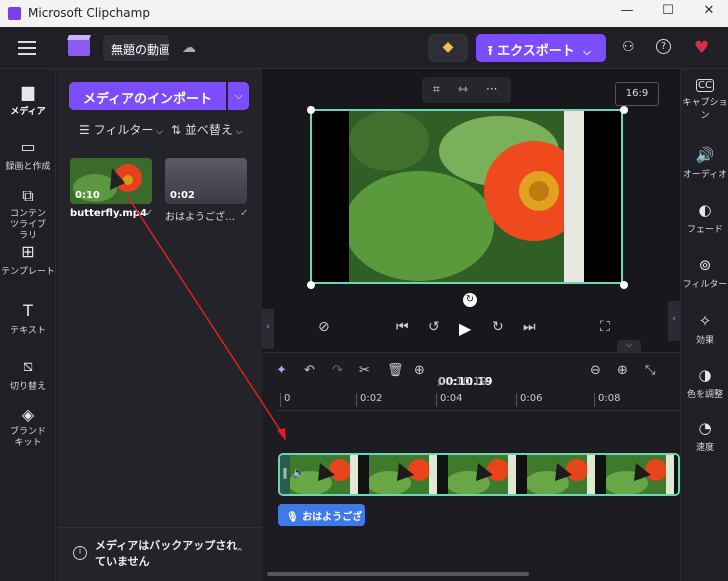 The width and height of the screenshot is (728, 581). Describe the element at coordinates (434, 327) in the screenshot. I see `rewind-5-icon: ↺` at that location.